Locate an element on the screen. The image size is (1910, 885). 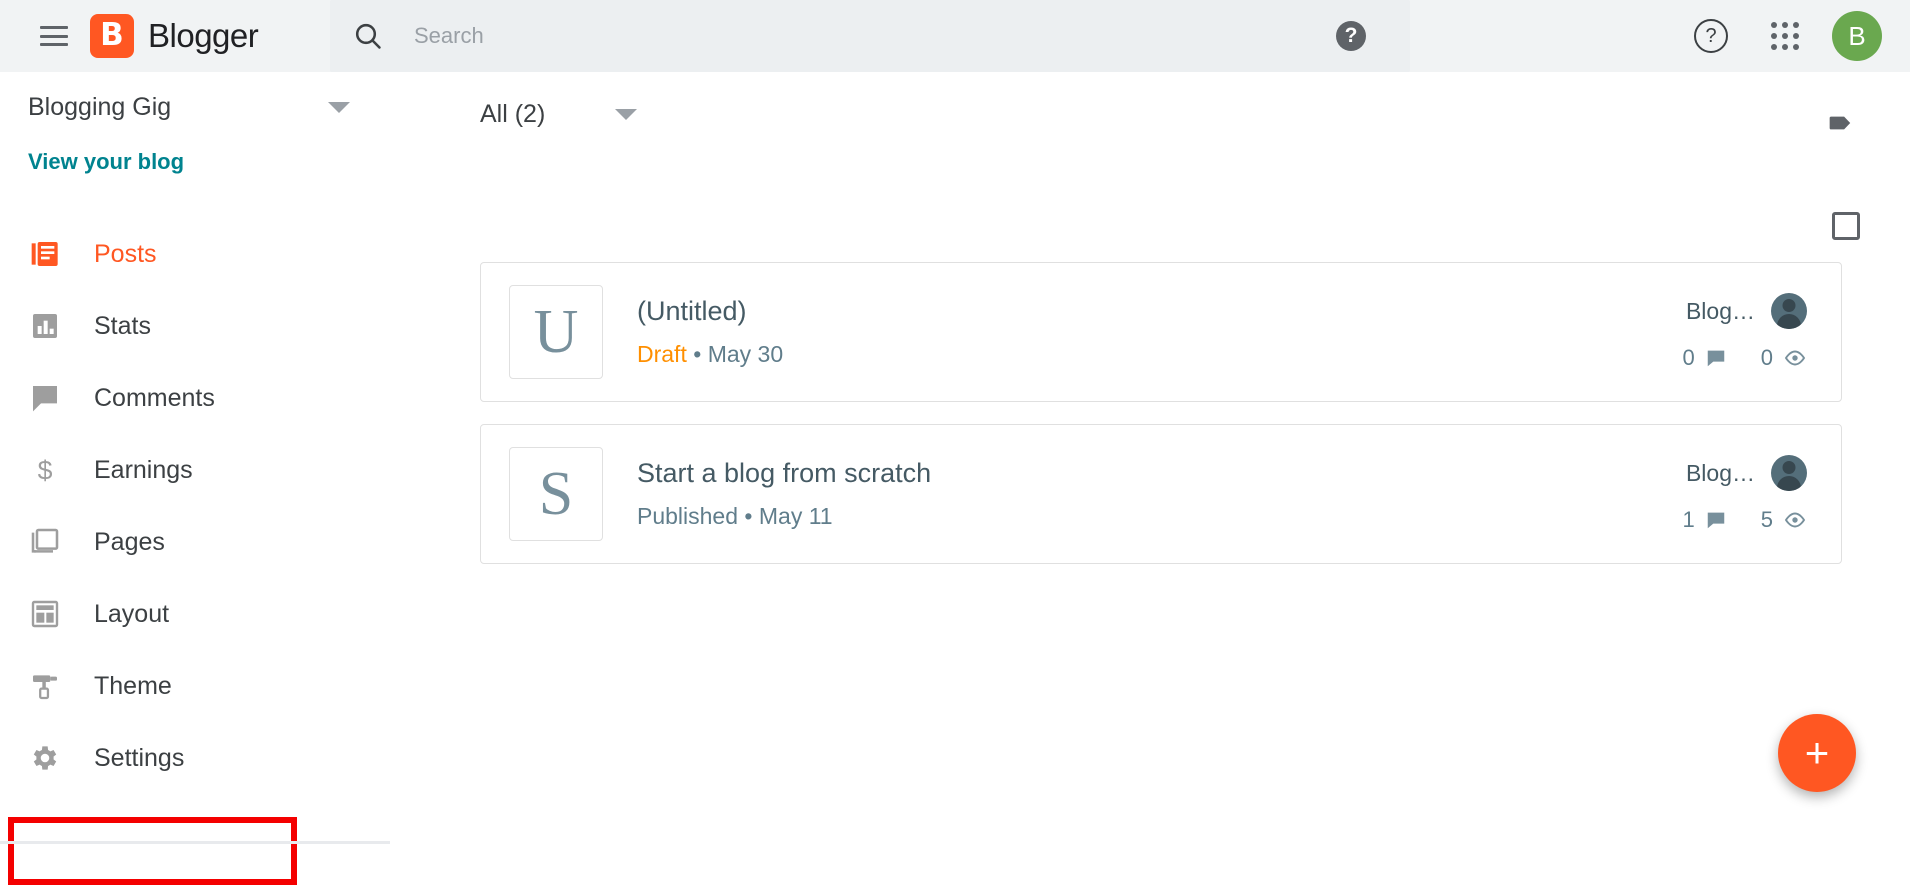
plus-icon: + is located at coordinates (1817, 752).